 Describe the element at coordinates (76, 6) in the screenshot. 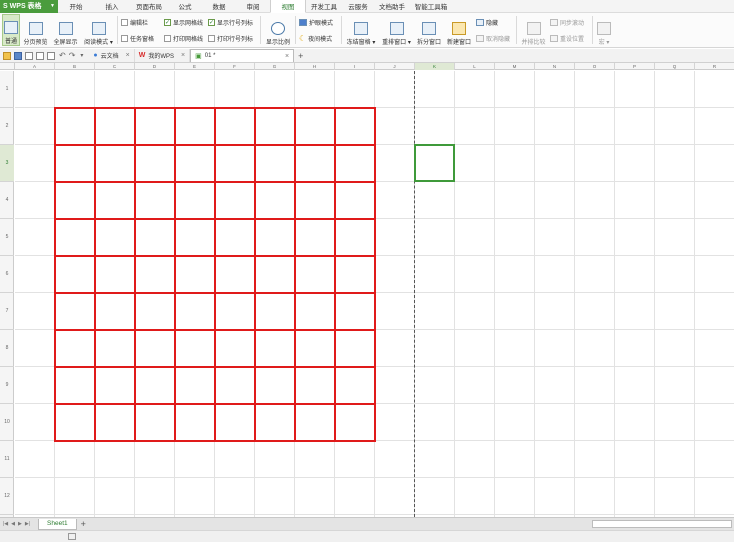

I see `tab-home: 开始` at that location.